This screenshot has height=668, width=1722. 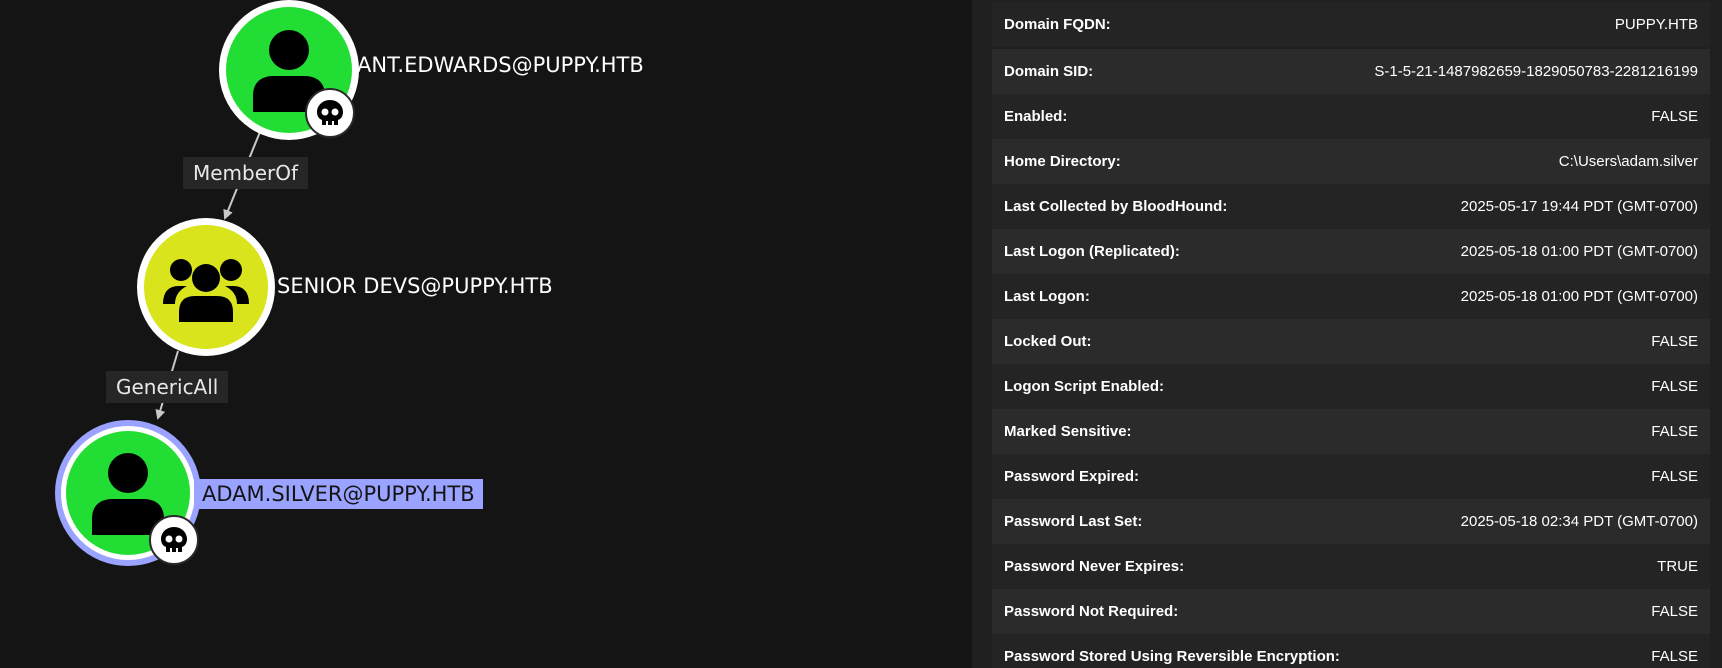 What do you see at coordinates (1351, 476) in the screenshot?
I see `property-row: Password Expired: FALSE` at bounding box center [1351, 476].